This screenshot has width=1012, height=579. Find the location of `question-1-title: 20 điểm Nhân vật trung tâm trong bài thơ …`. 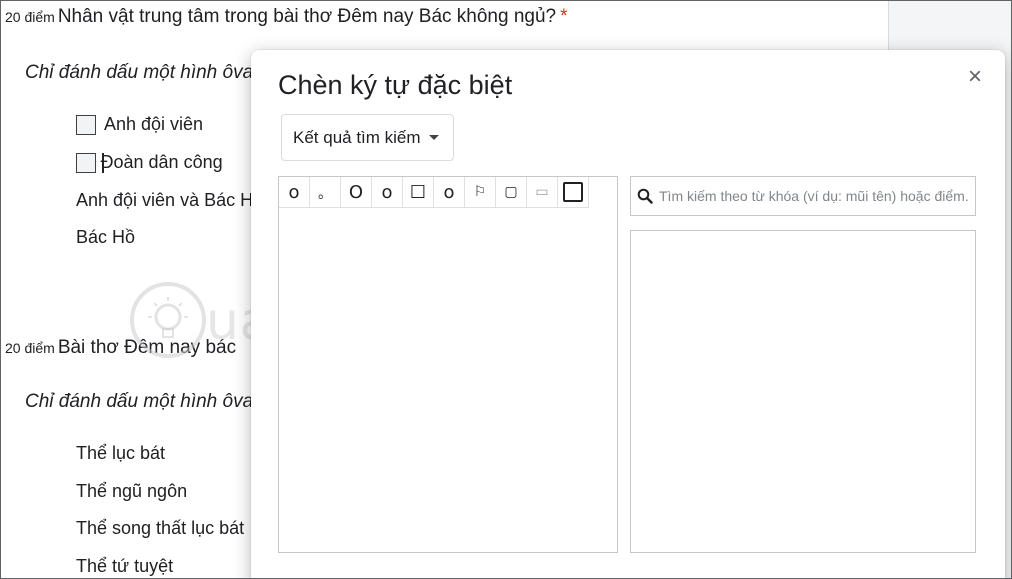

question-1-title: 20 điểm Nhân vật trung tâm trong bài thơ … is located at coordinates (286, 17).